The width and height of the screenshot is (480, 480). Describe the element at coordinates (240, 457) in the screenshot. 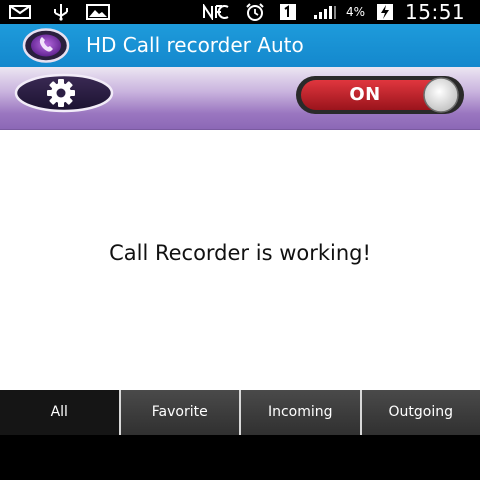

I see `bottom-empty-area` at that location.